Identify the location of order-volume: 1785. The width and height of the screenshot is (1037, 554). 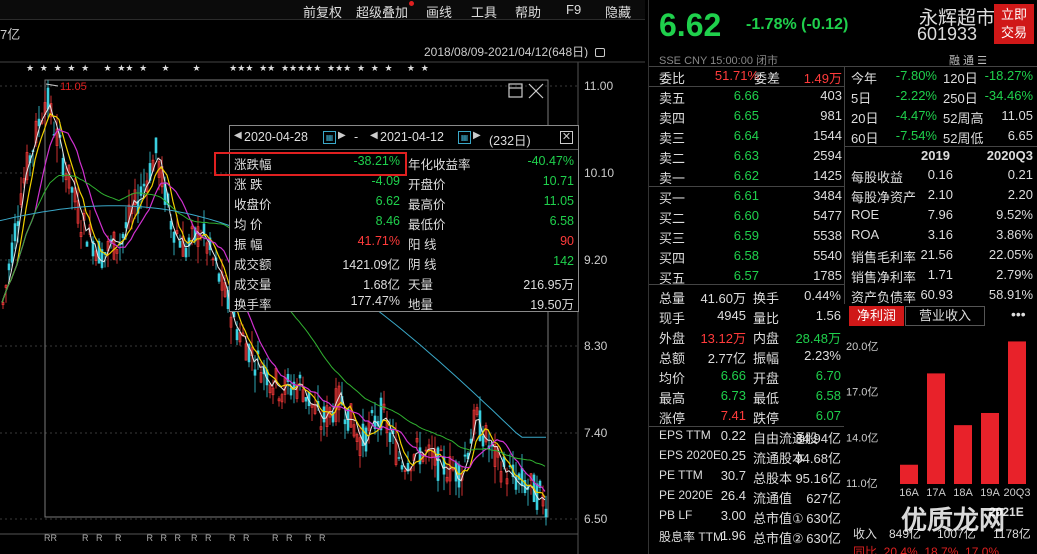
(827, 275).